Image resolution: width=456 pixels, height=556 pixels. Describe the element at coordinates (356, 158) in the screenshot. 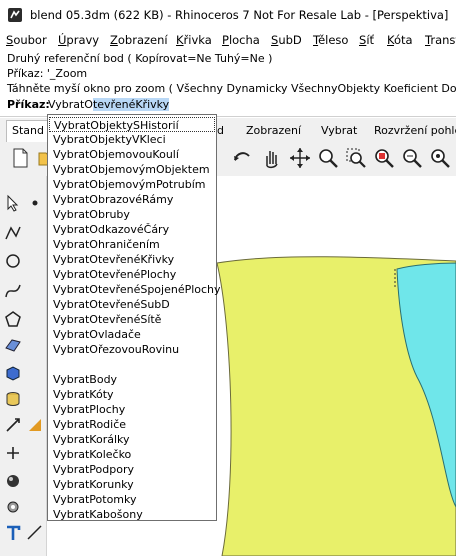

I see `zoom-window-icon` at that location.